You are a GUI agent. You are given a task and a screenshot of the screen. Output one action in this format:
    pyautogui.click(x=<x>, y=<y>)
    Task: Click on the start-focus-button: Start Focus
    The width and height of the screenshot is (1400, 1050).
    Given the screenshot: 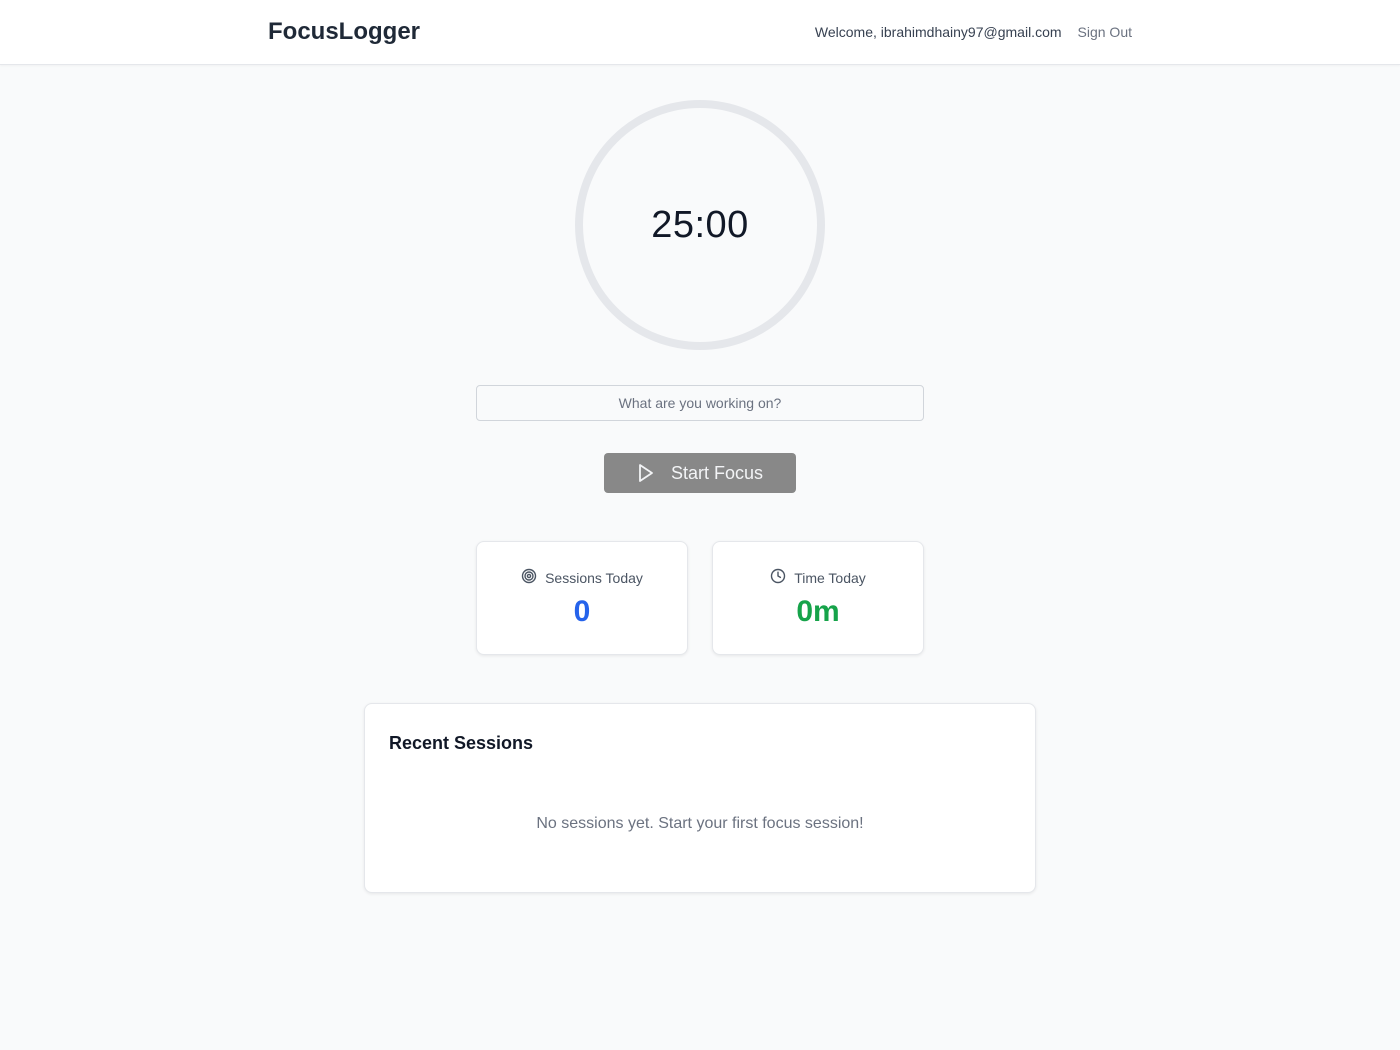 What is the action you would take?
    pyautogui.click(x=700, y=473)
    